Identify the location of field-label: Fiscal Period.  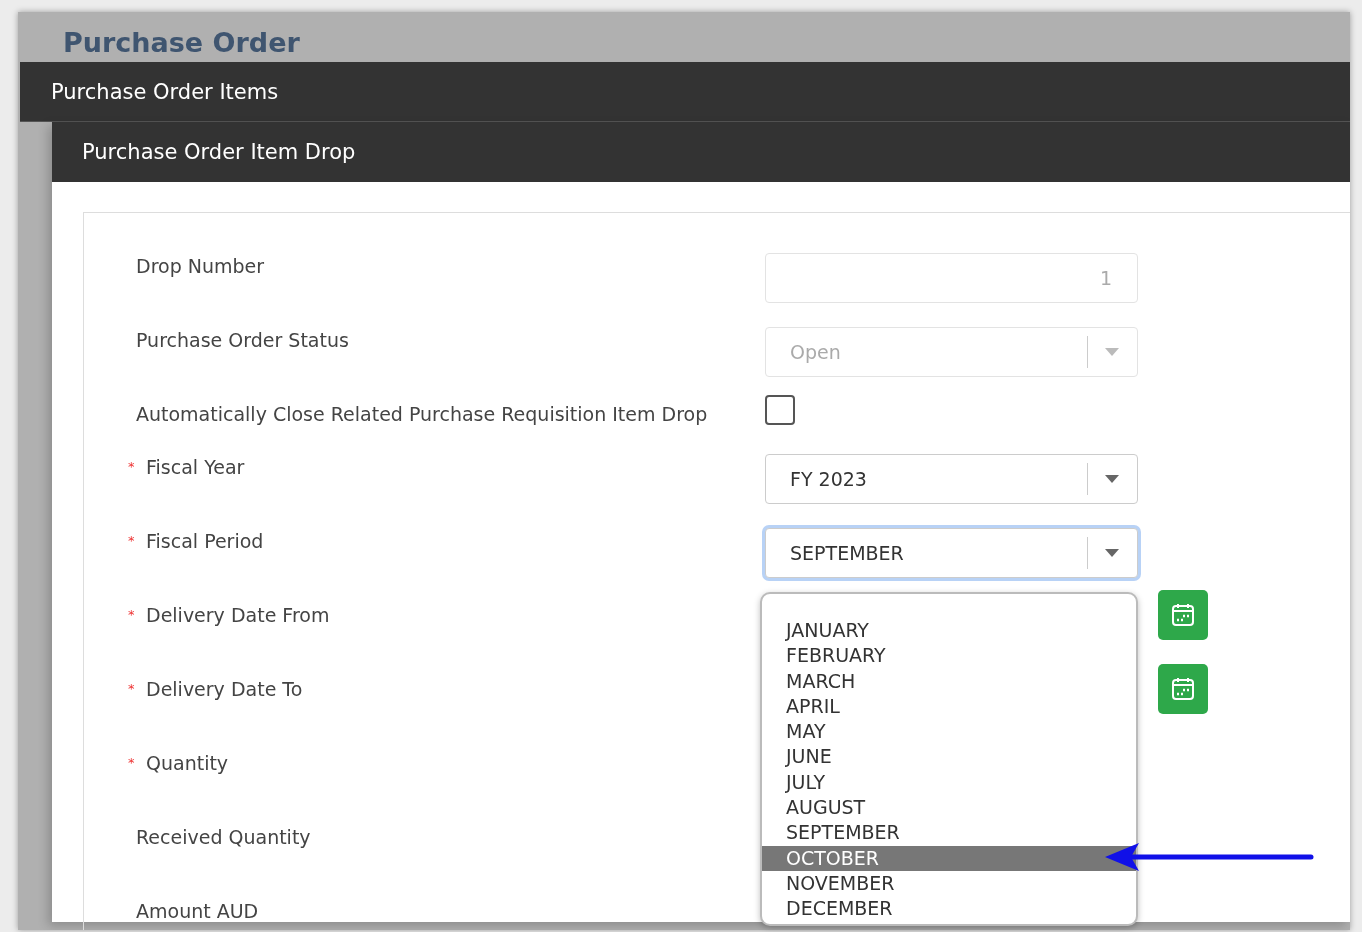
(204, 541).